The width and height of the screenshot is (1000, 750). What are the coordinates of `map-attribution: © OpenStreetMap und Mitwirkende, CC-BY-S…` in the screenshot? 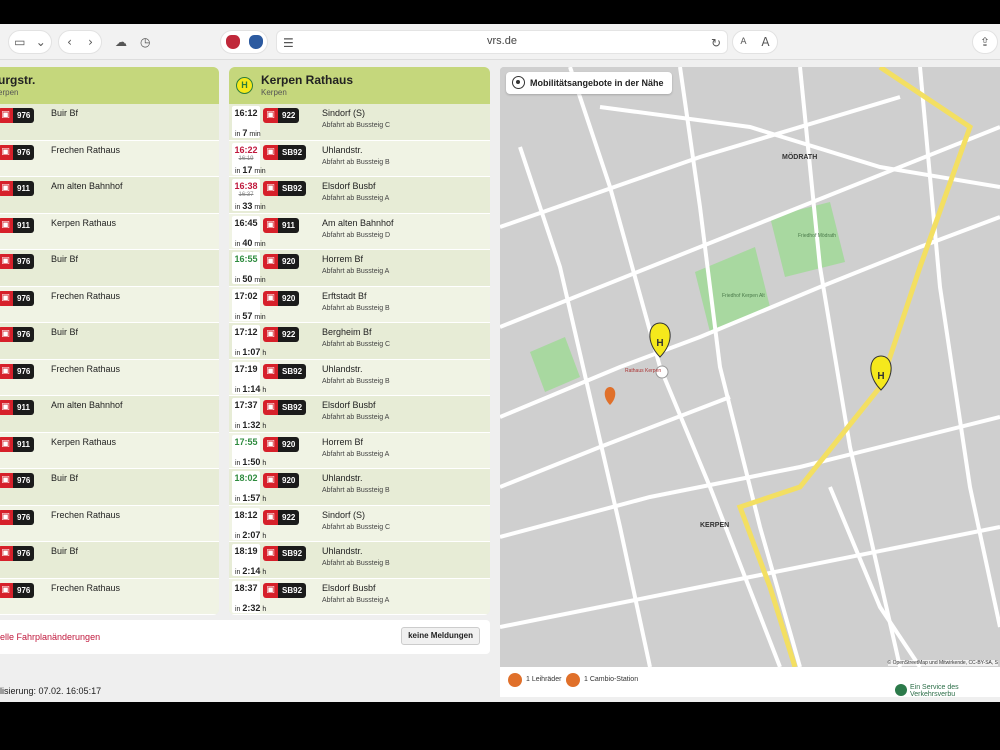 It's located at (942, 663).